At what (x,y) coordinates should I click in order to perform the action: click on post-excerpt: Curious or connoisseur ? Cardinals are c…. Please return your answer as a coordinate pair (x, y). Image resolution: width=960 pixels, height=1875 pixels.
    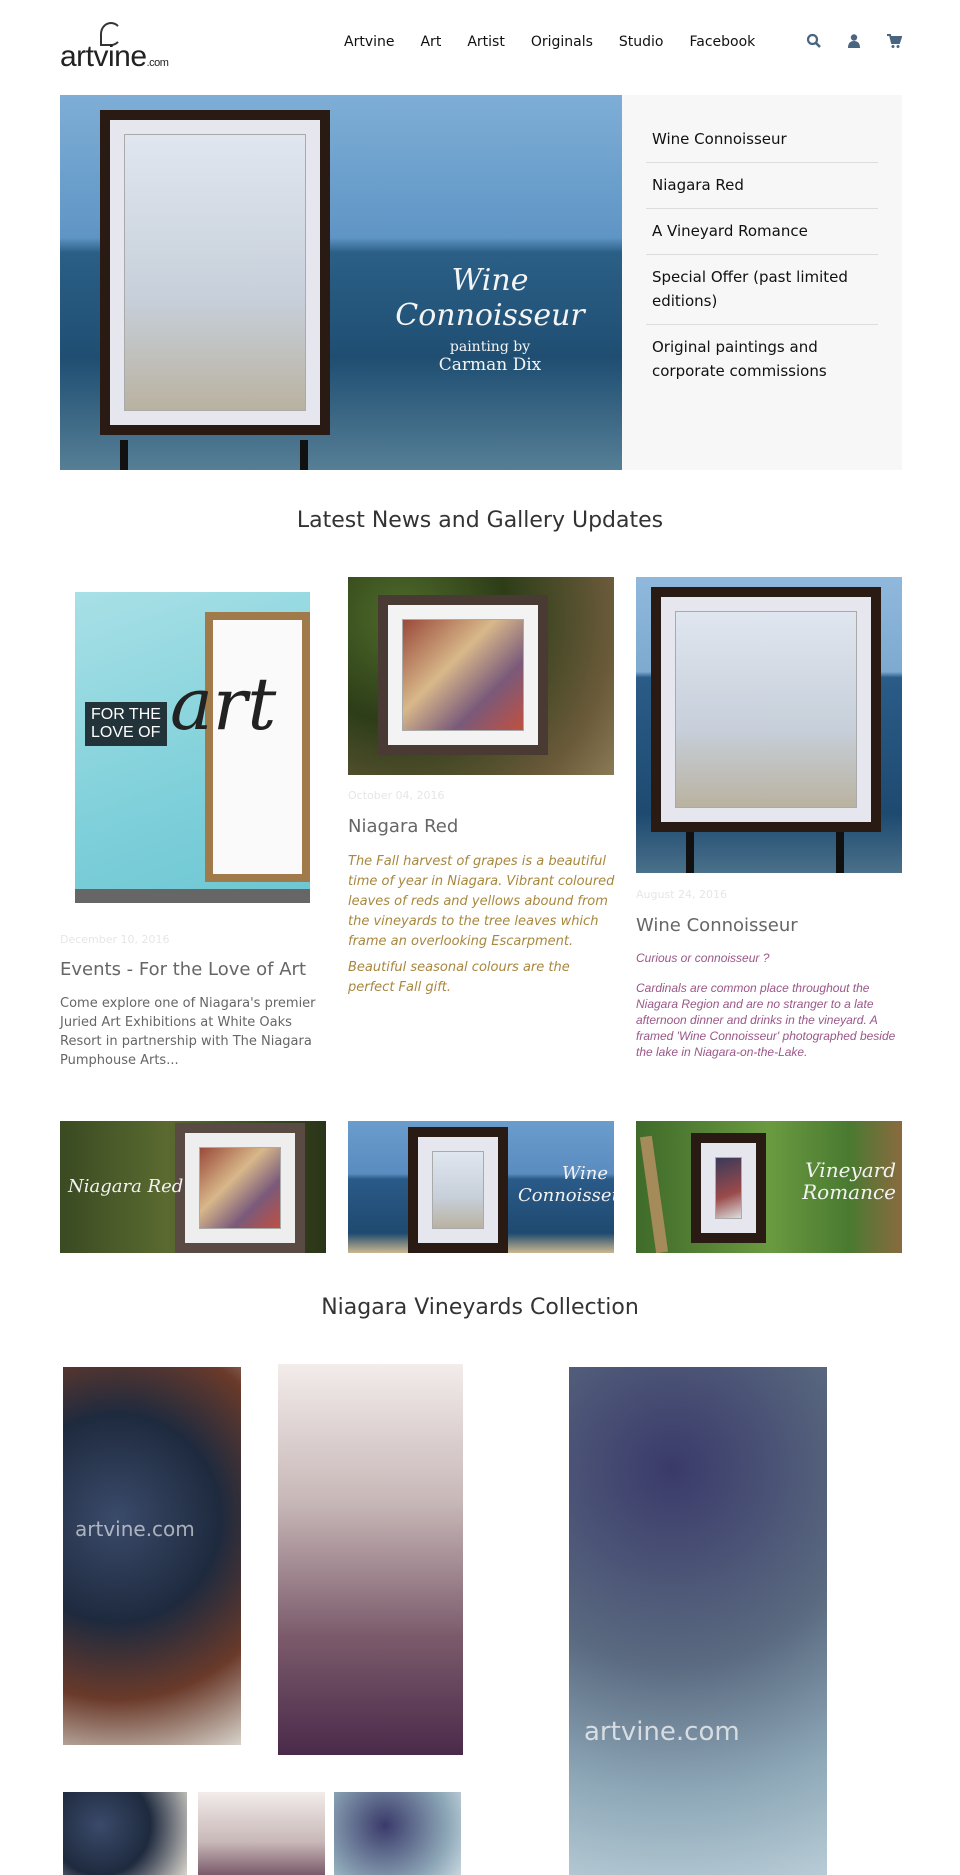
    Looking at the image, I should click on (766, 1005).